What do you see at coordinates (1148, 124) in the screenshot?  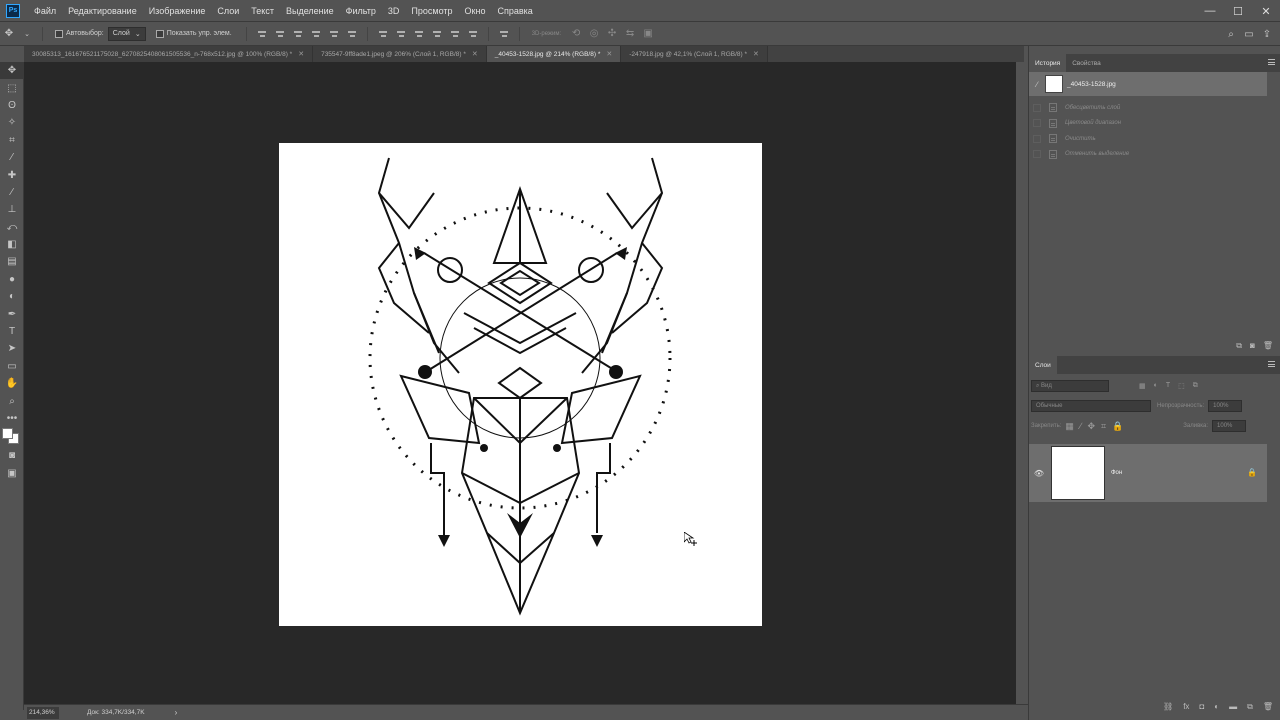 I see `history-item: Цветовой диапазон` at bounding box center [1148, 124].